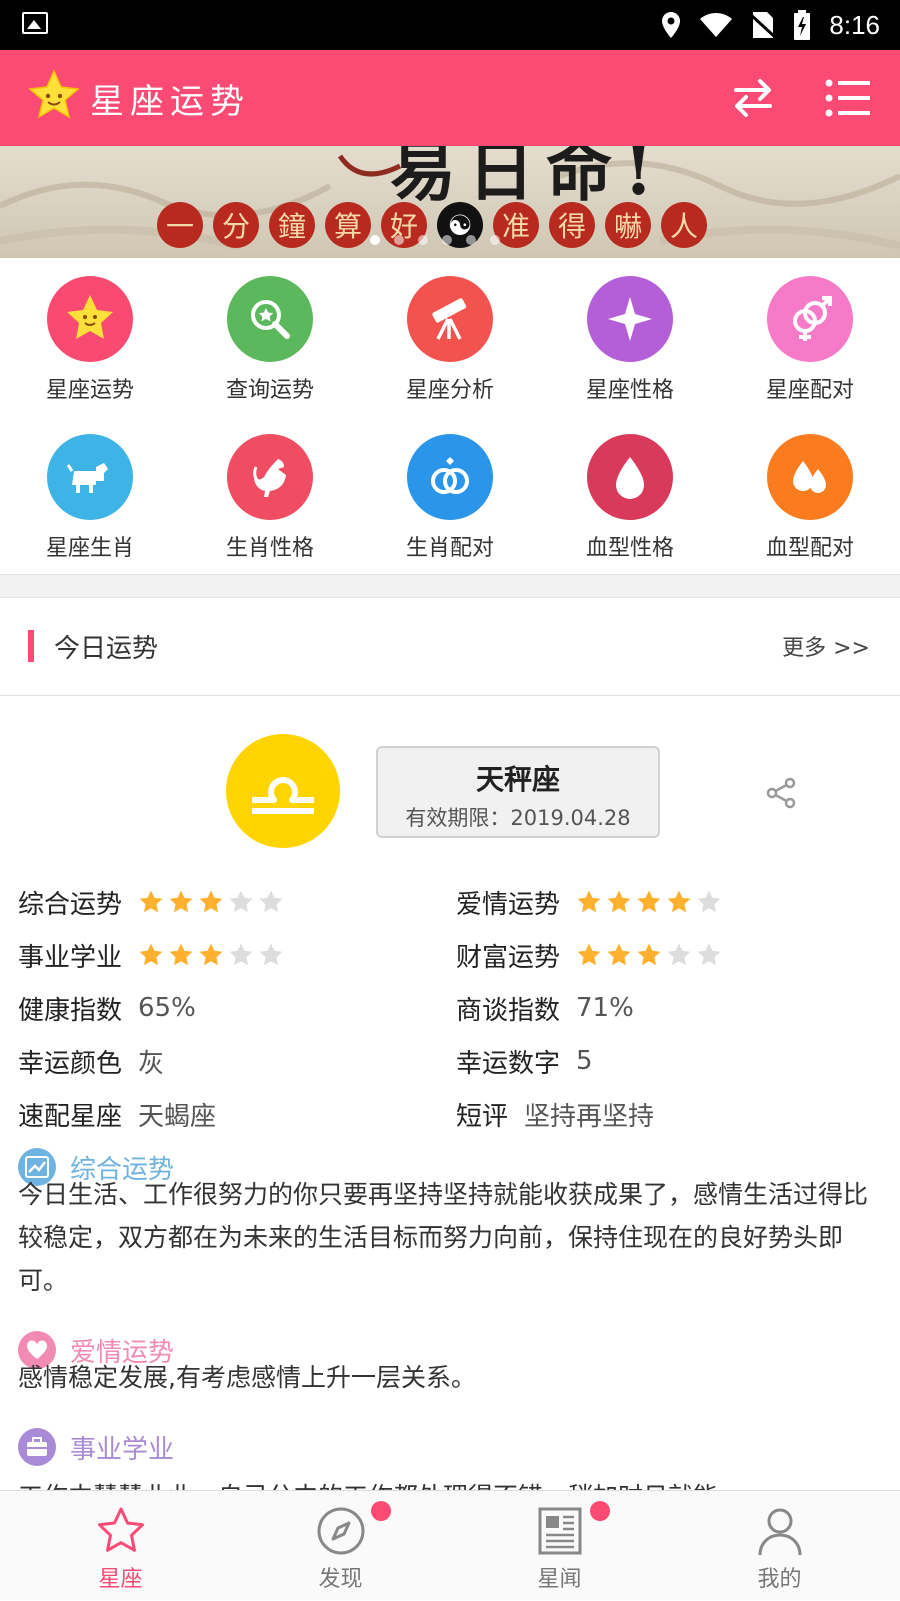  Describe the element at coordinates (753, 98) in the screenshot. I see `switch-icon` at that location.